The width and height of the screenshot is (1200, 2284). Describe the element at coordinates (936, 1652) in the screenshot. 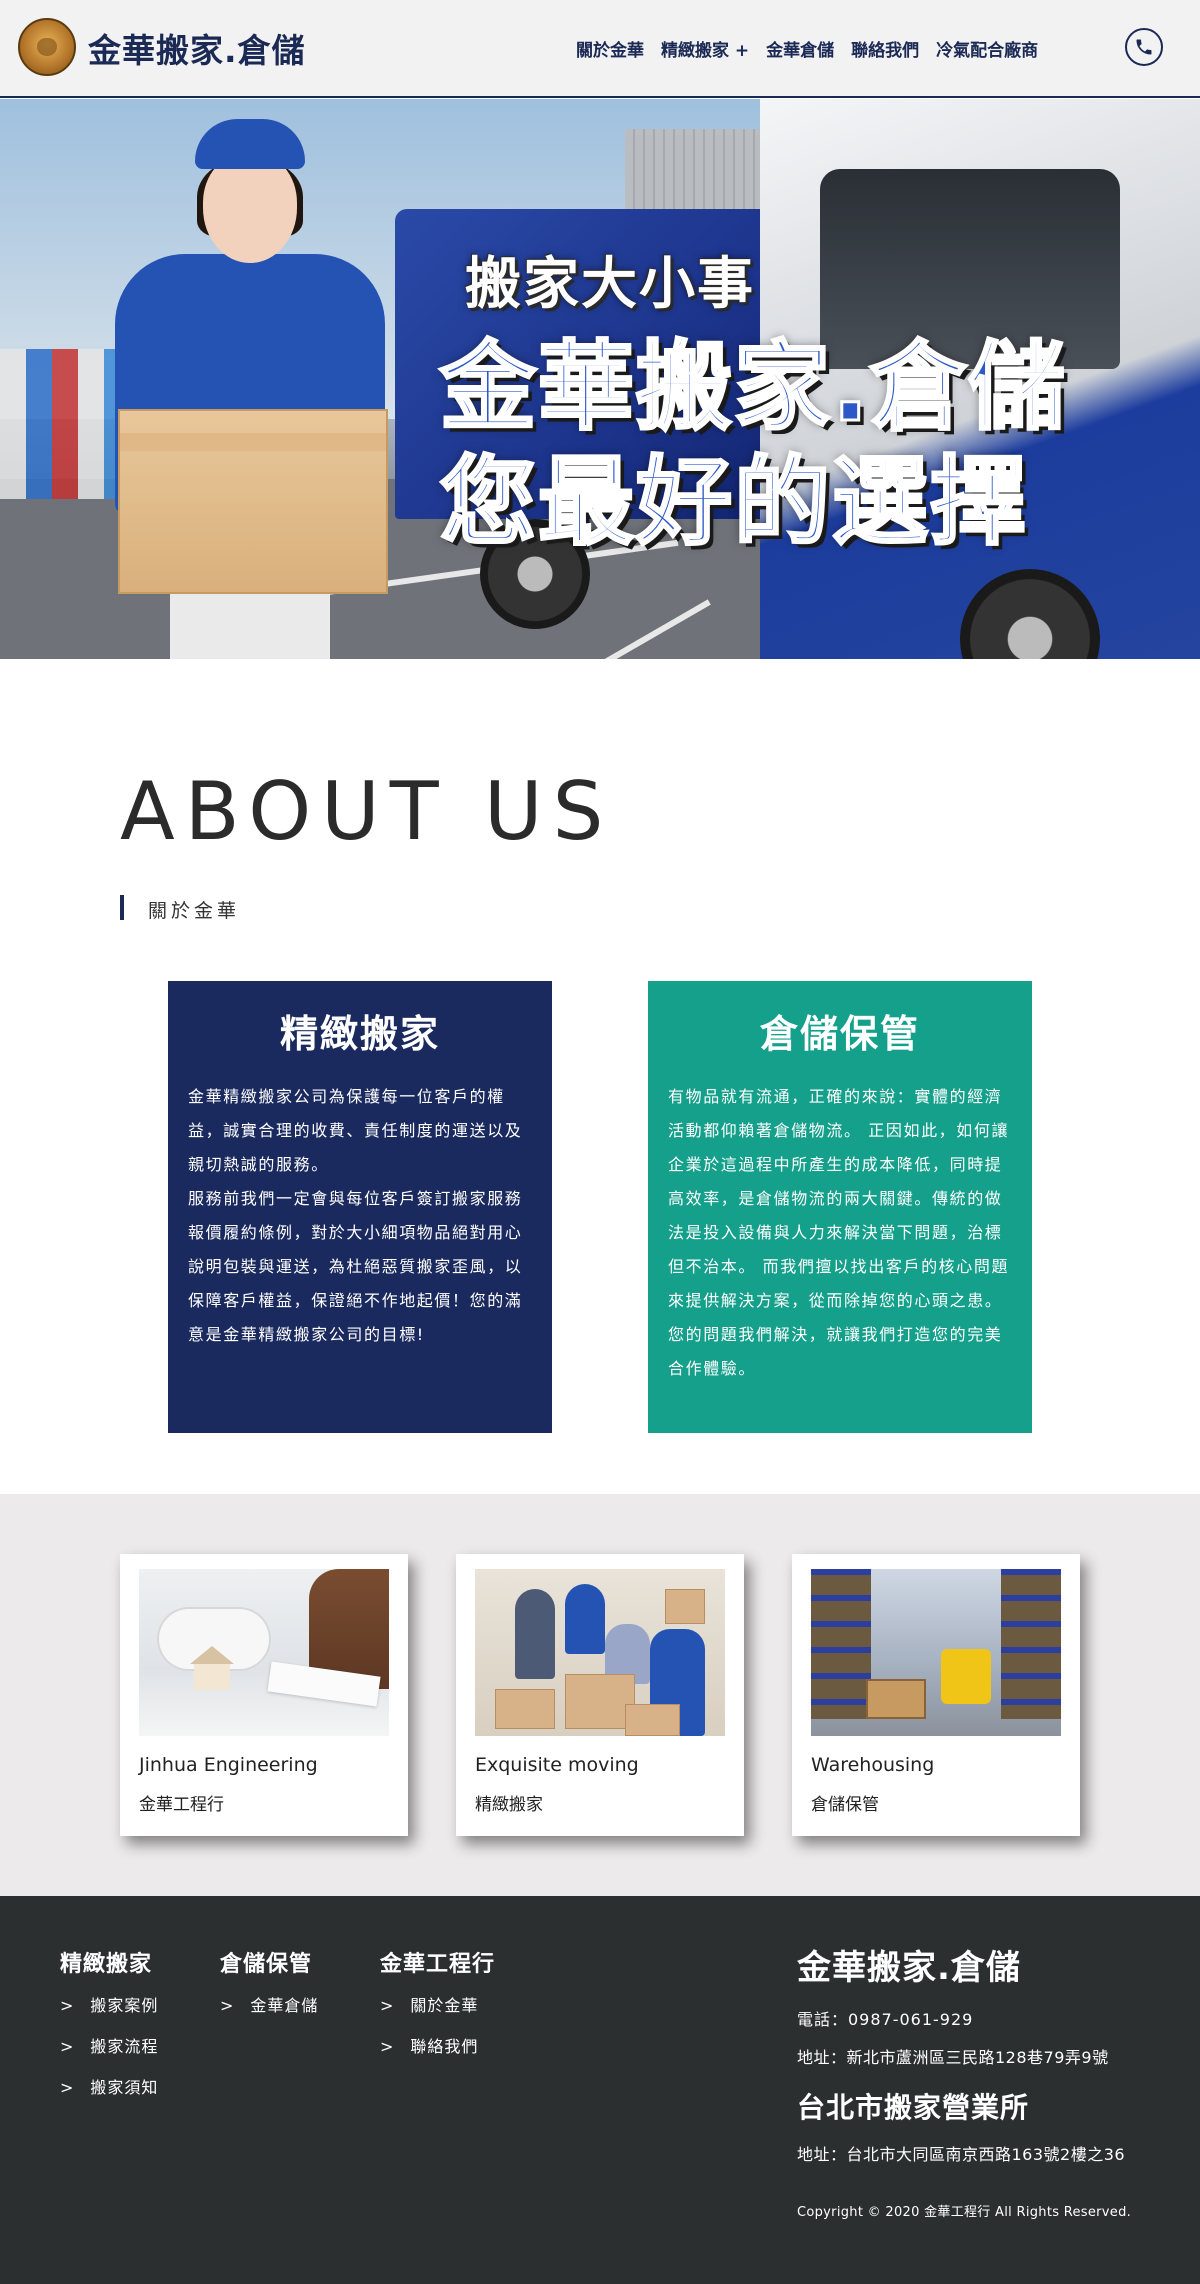

I see `warehouse-photo` at that location.